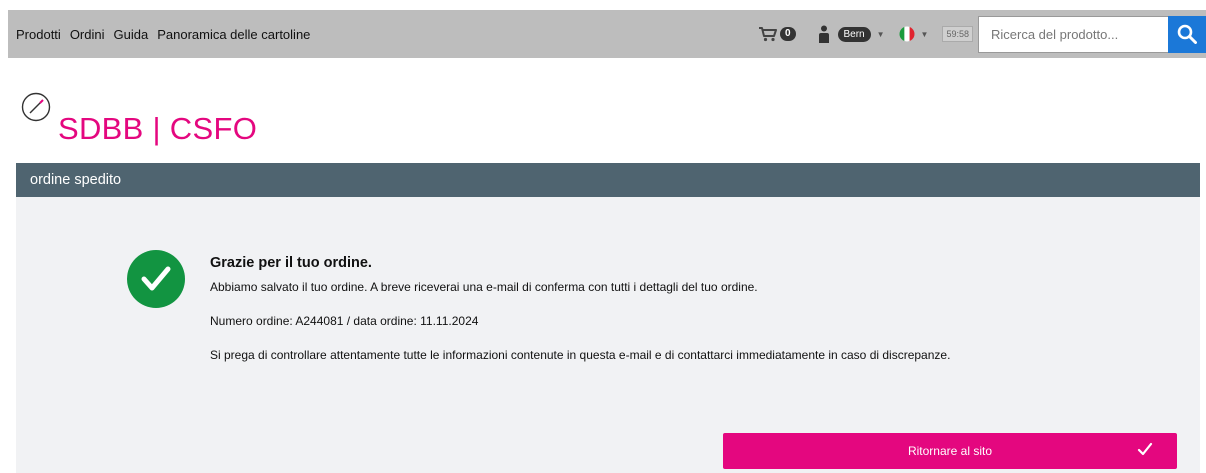 The height and width of the screenshot is (473, 1206). I want to click on user-menu: Bern ▼, so click(851, 34).